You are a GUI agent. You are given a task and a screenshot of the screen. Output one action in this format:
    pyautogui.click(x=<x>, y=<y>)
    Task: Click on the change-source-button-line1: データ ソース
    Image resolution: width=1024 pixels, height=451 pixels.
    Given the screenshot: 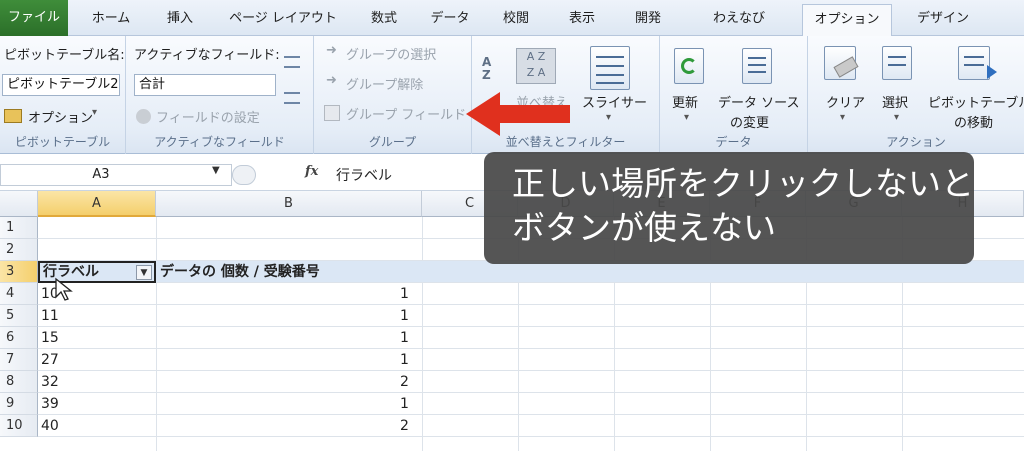 What is the action you would take?
    pyautogui.click(x=758, y=101)
    